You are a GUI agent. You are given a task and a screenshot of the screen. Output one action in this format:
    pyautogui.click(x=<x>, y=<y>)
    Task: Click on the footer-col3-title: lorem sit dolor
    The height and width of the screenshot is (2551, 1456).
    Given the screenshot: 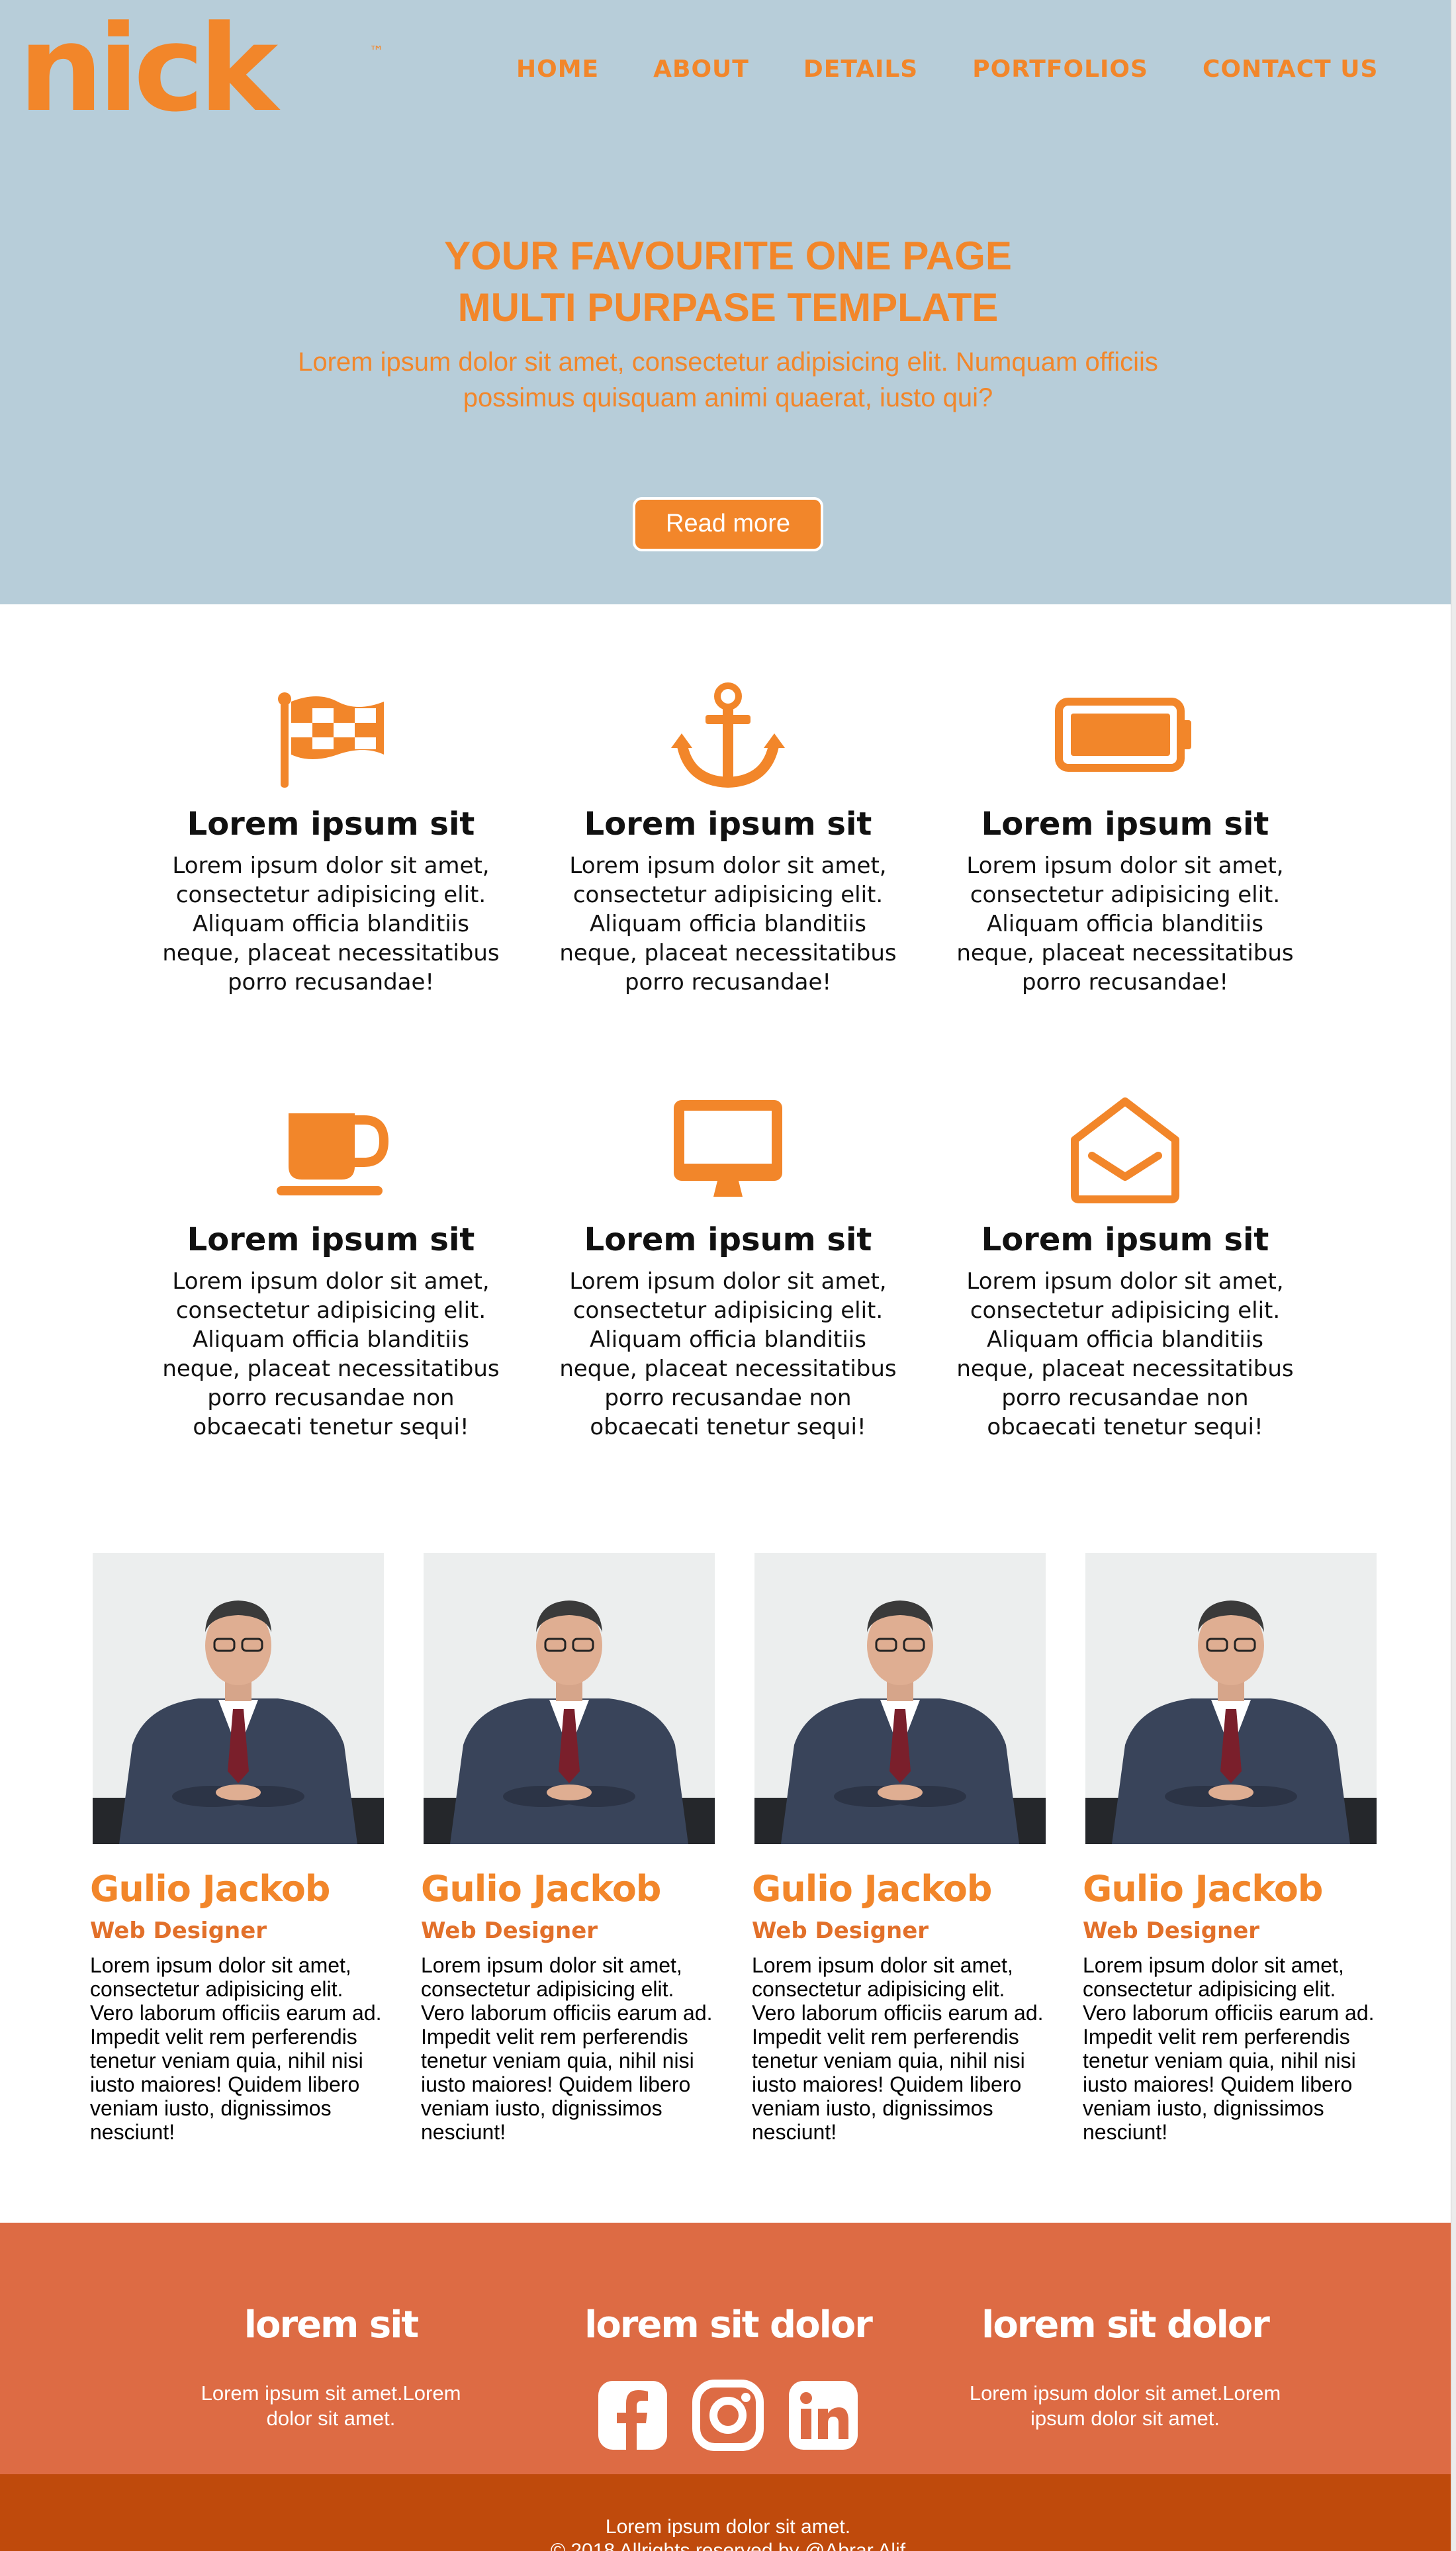 What is the action you would take?
    pyautogui.click(x=1125, y=2324)
    